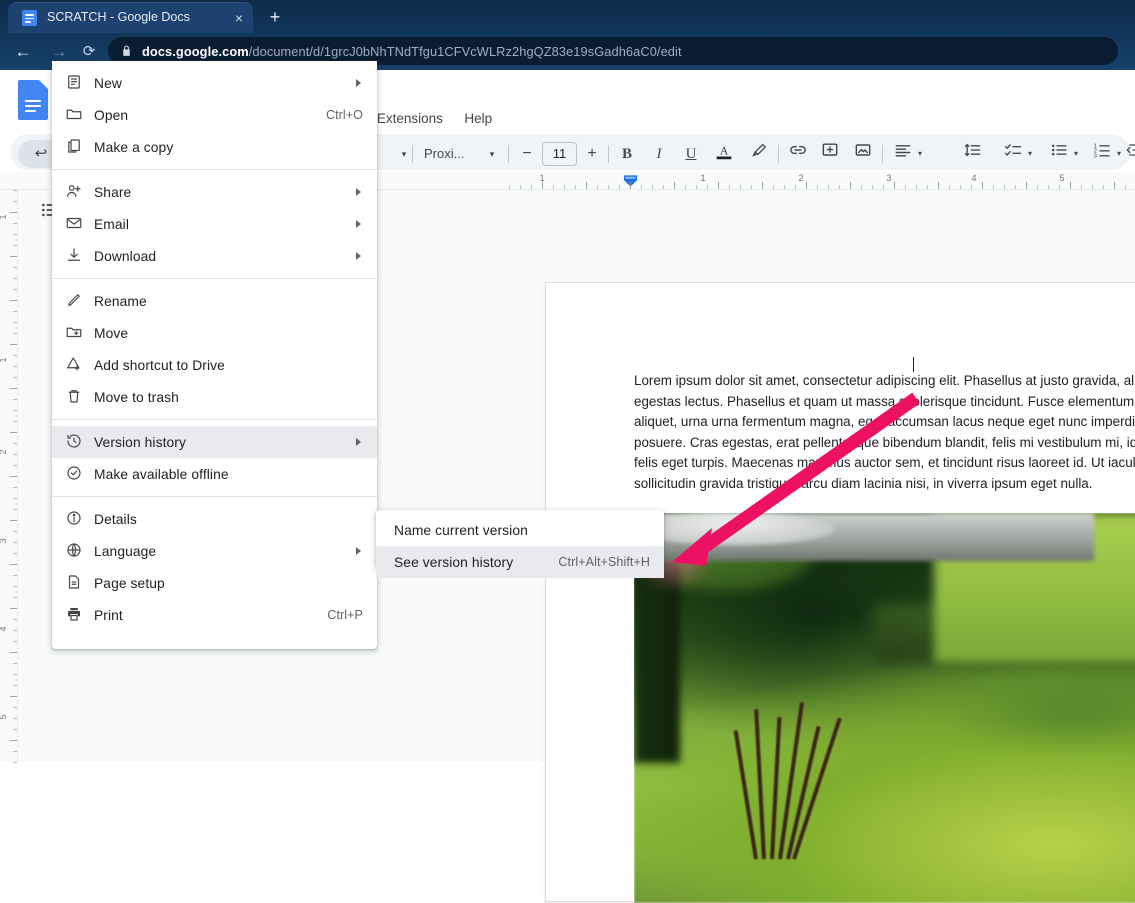  I want to click on checklist-caret-icon: ▾, so click(1030, 154).